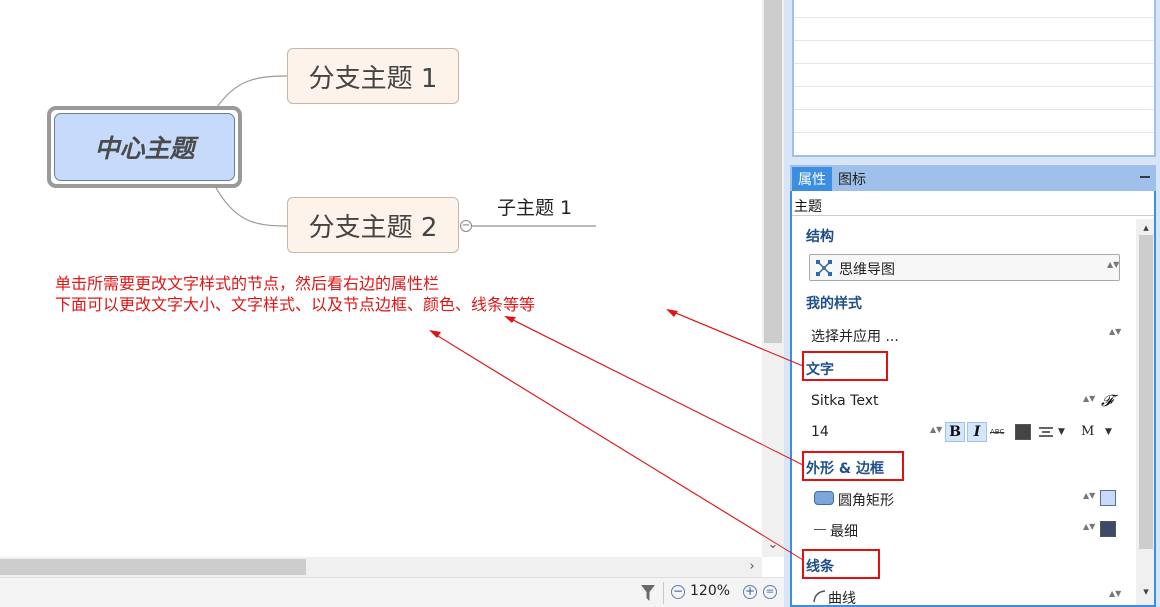 Image resolution: width=1160 pixels, height=607 pixels. What do you see at coordinates (974, 78) in the screenshot?
I see `upper-list-panel` at bounding box center [974, 78].